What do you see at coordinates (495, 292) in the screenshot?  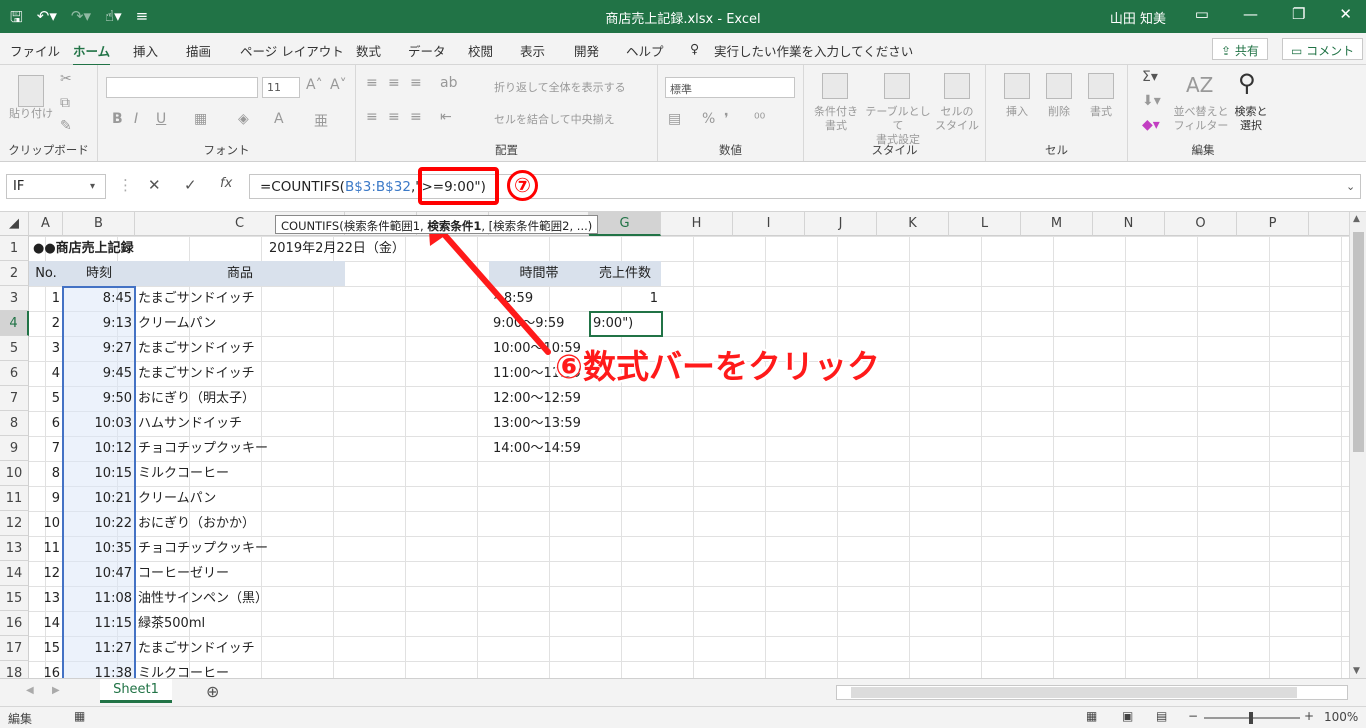 I see `arrow-shaft` at bounding box center [495, 292].